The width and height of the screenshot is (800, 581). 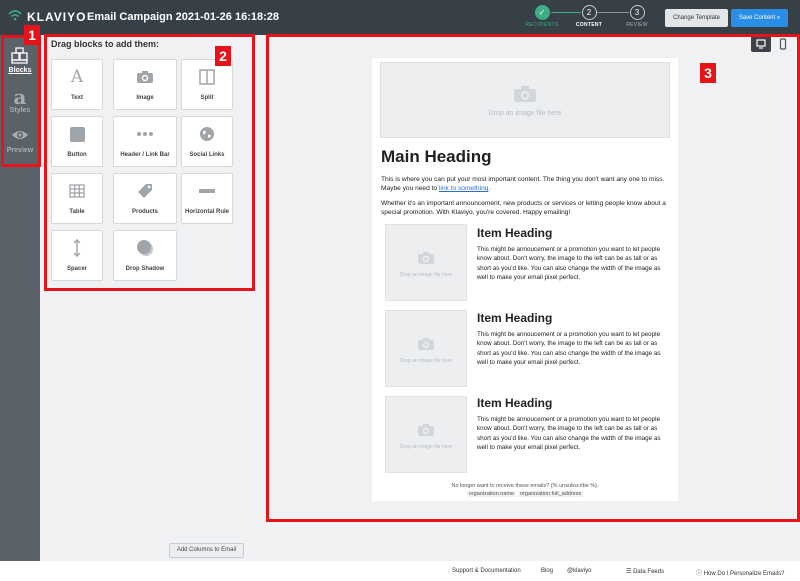 What do you see at coordinates (699, 574) in the screenshot?
I see `question-icon: ⓘ` at bounding box center [699, 574].